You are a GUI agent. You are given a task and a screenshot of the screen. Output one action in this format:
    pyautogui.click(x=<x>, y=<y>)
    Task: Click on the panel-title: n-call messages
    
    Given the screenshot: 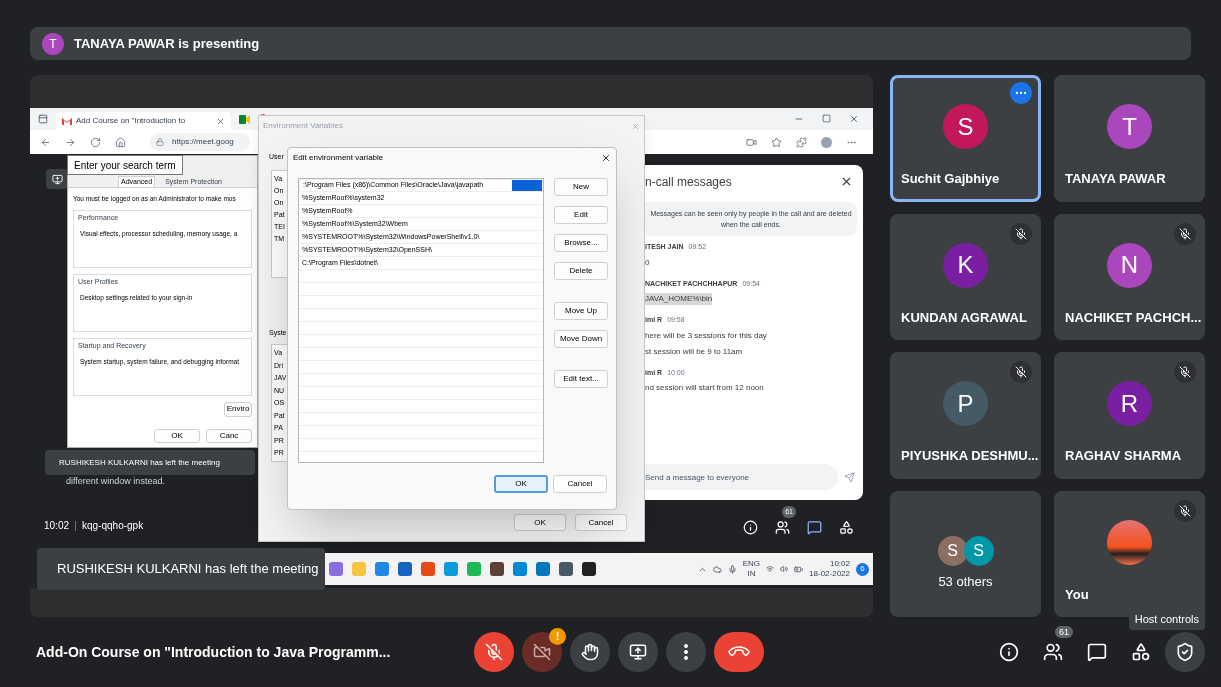 What is the action you would take?
    pyautogui.click(x=688, y=182)
    